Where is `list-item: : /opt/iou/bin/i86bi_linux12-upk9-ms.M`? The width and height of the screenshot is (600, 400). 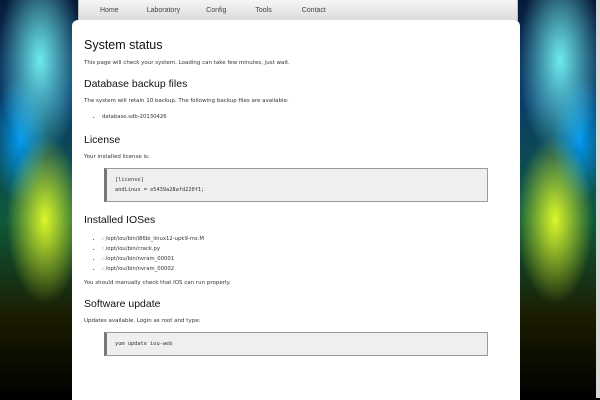 list-item: : /opt/iou/bin/i86bi_linux12-upk9-ms.M is located at coordinates (305, 239).